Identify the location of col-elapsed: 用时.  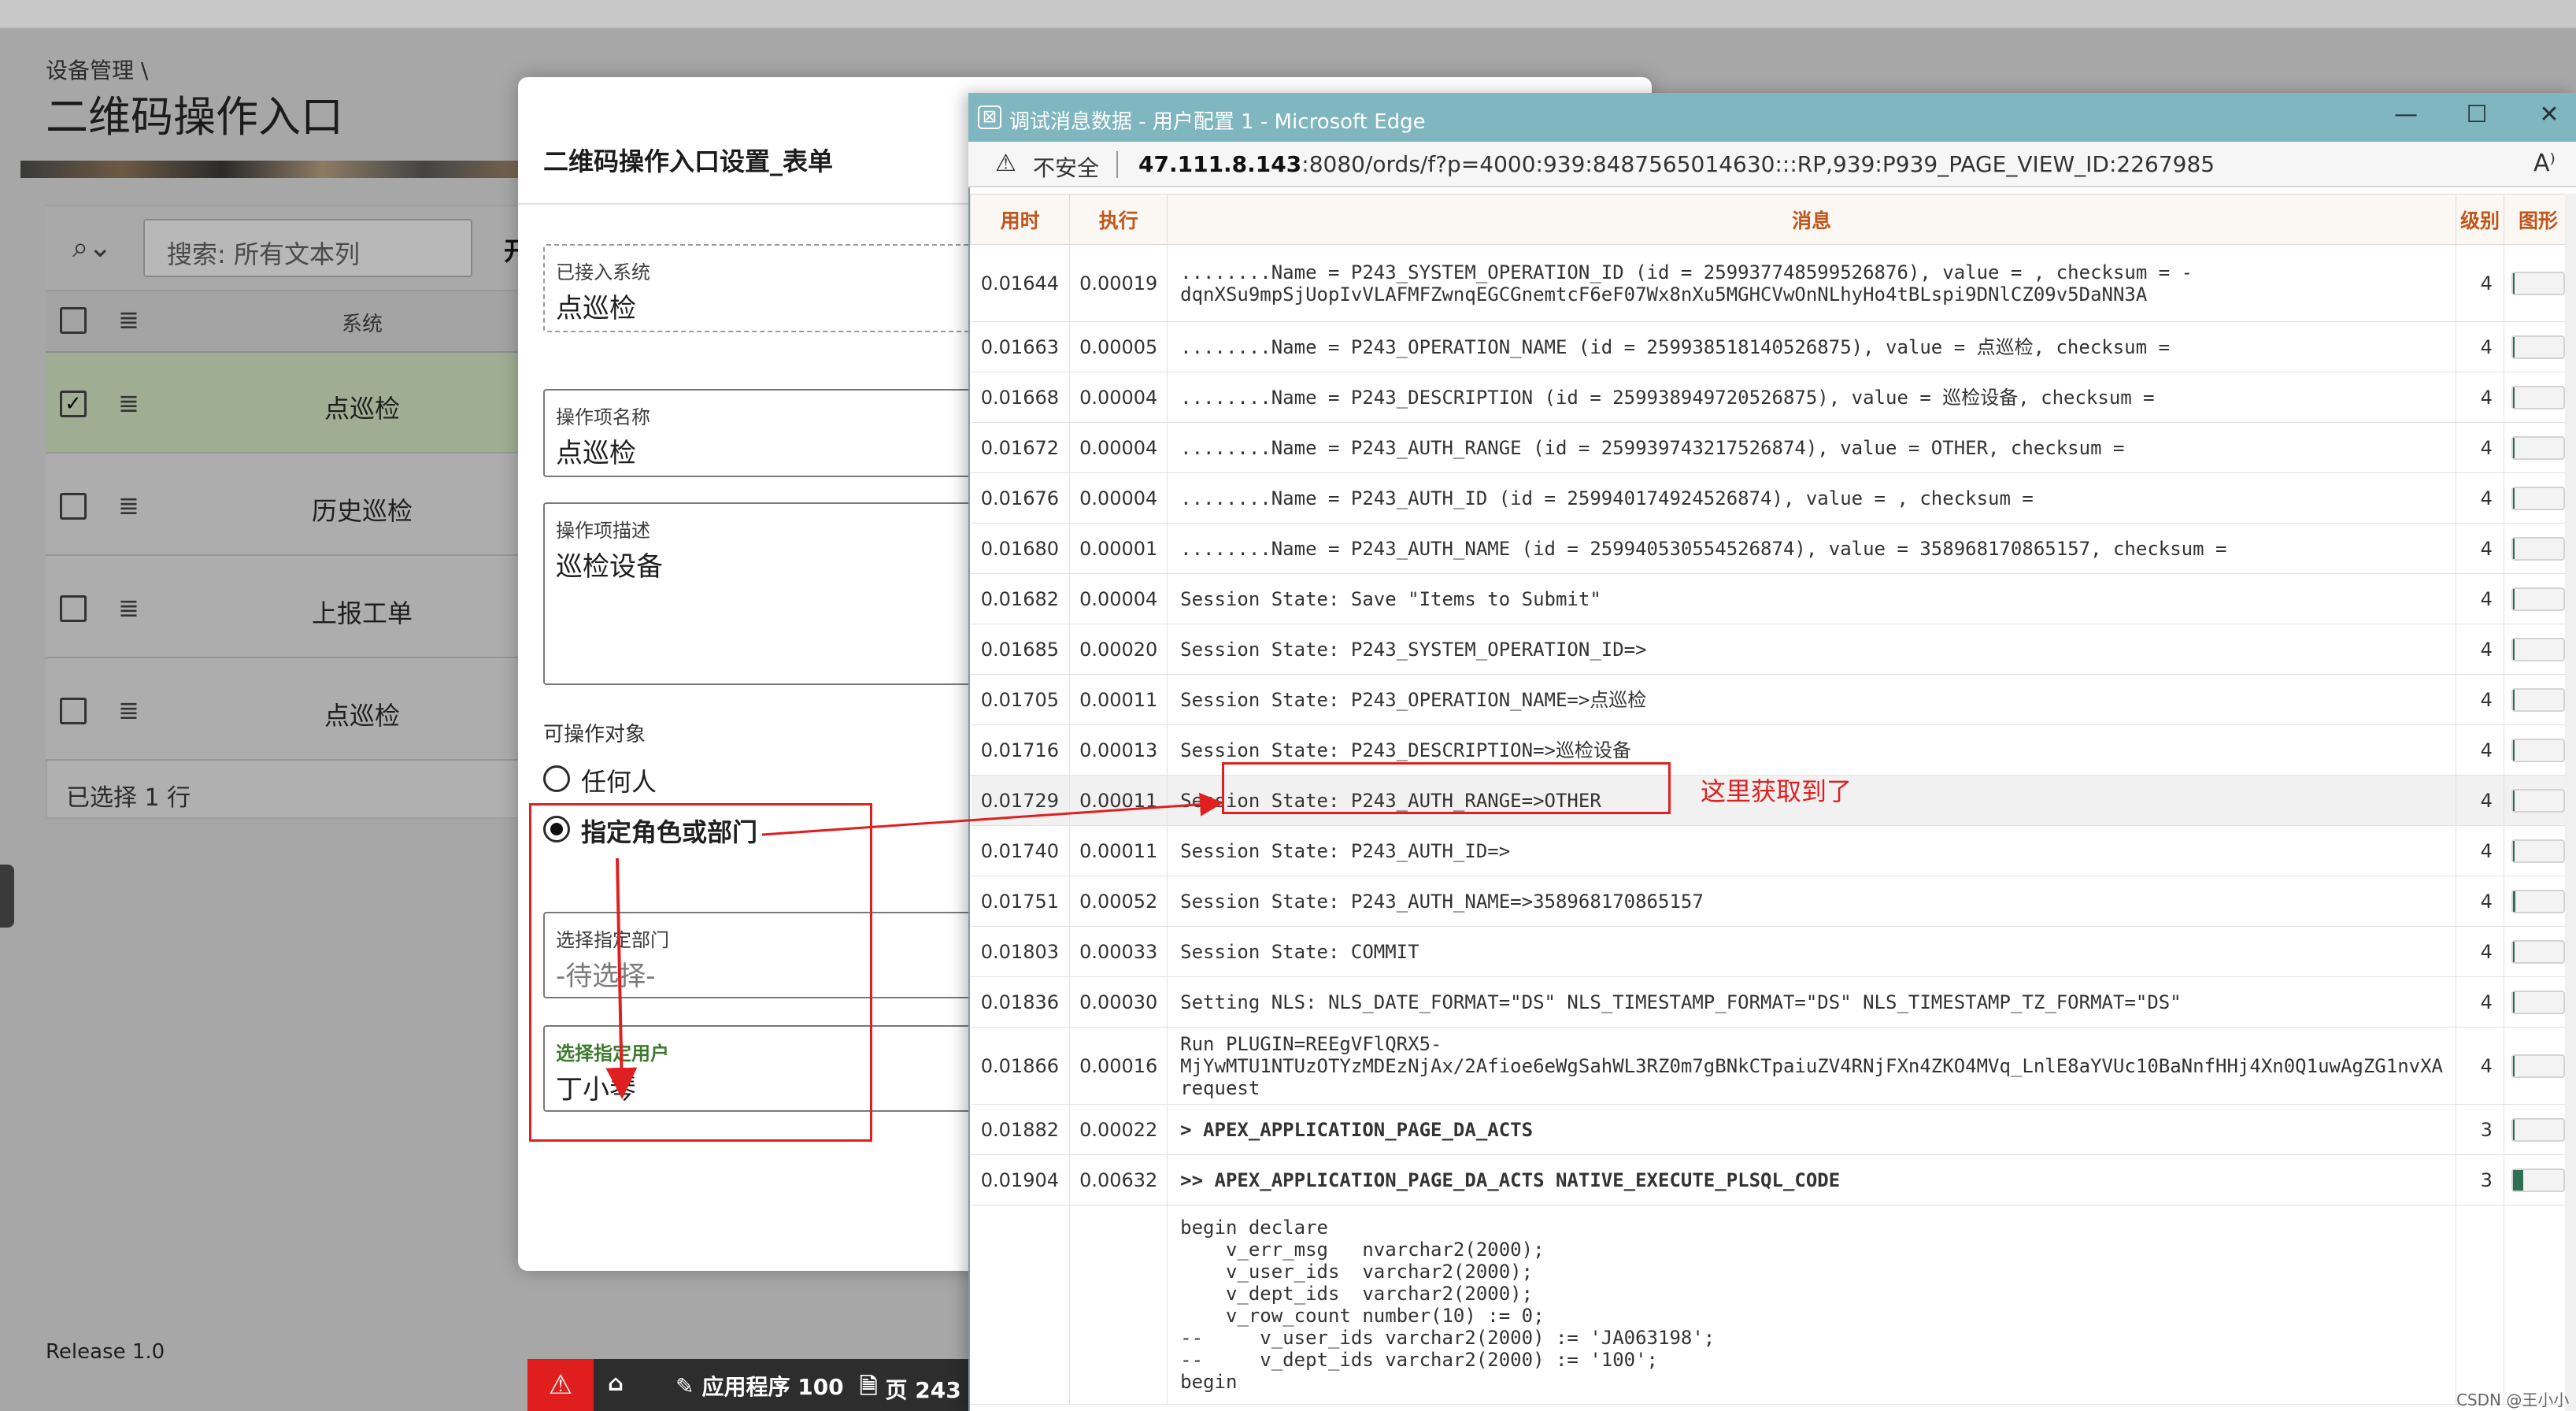
(1020, 219).